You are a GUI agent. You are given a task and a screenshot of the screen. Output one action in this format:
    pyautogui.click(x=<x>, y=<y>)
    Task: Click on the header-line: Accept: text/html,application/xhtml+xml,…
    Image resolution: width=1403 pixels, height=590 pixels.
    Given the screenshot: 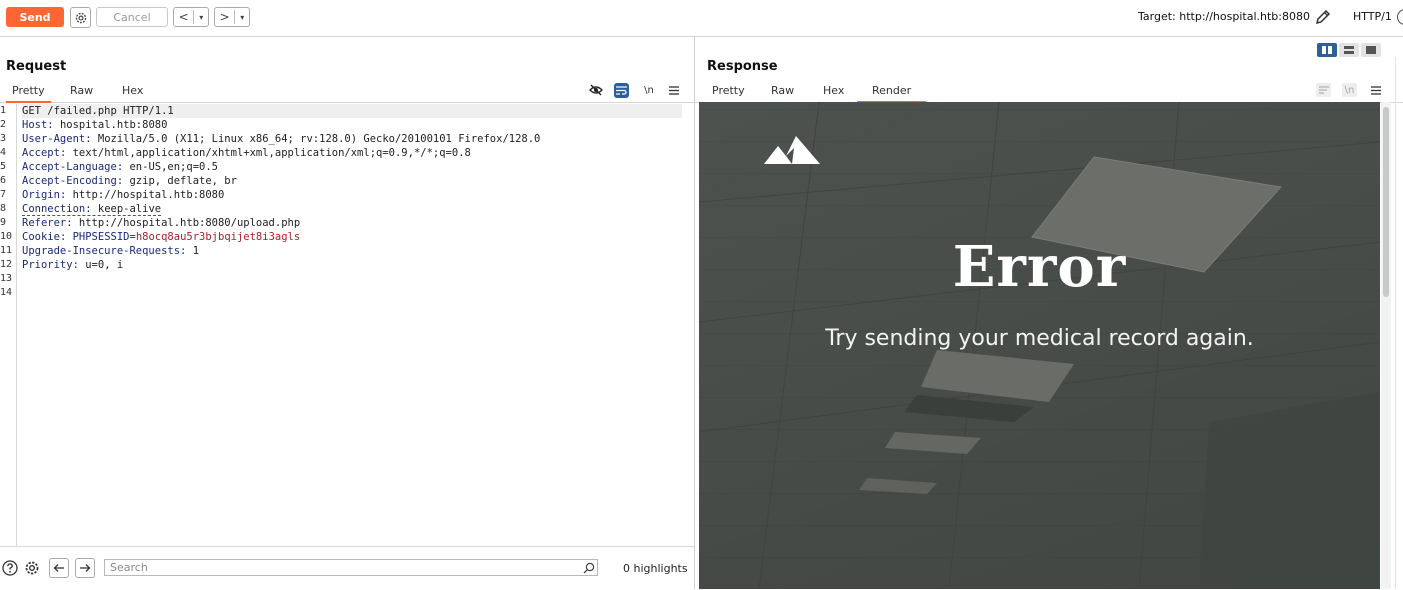 What is the action you would take?
    pyautogui.click(x=352, y=153)
    